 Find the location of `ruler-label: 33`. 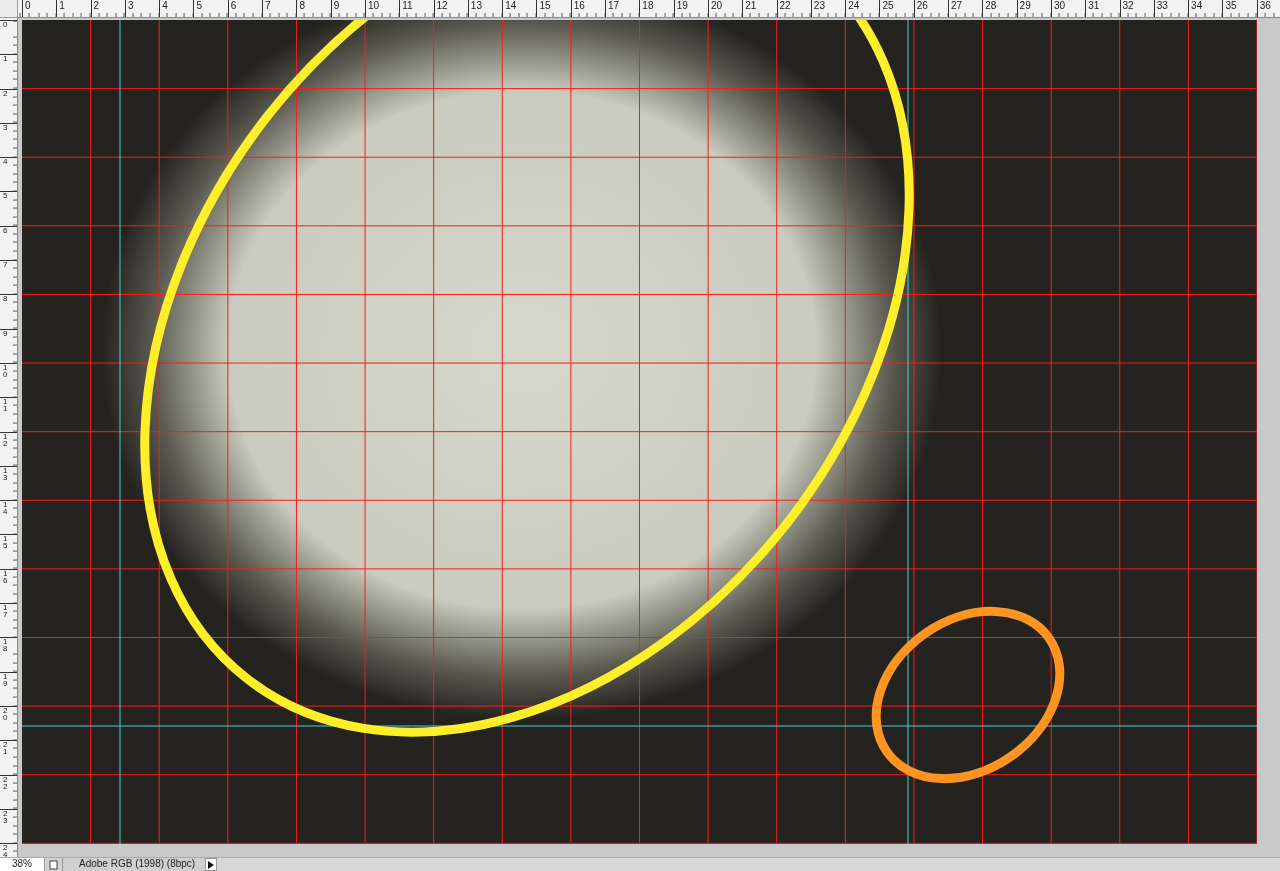

ruler-label: 33 is located at coordinates (1162, 6).